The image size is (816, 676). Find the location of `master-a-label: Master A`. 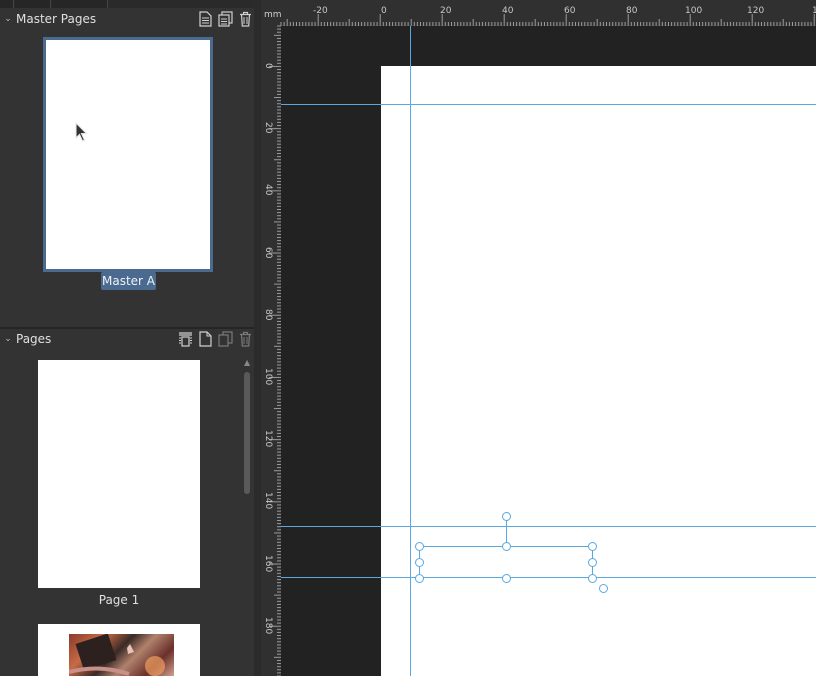

master-a-label: Master A is located at coordinates (128, 281).